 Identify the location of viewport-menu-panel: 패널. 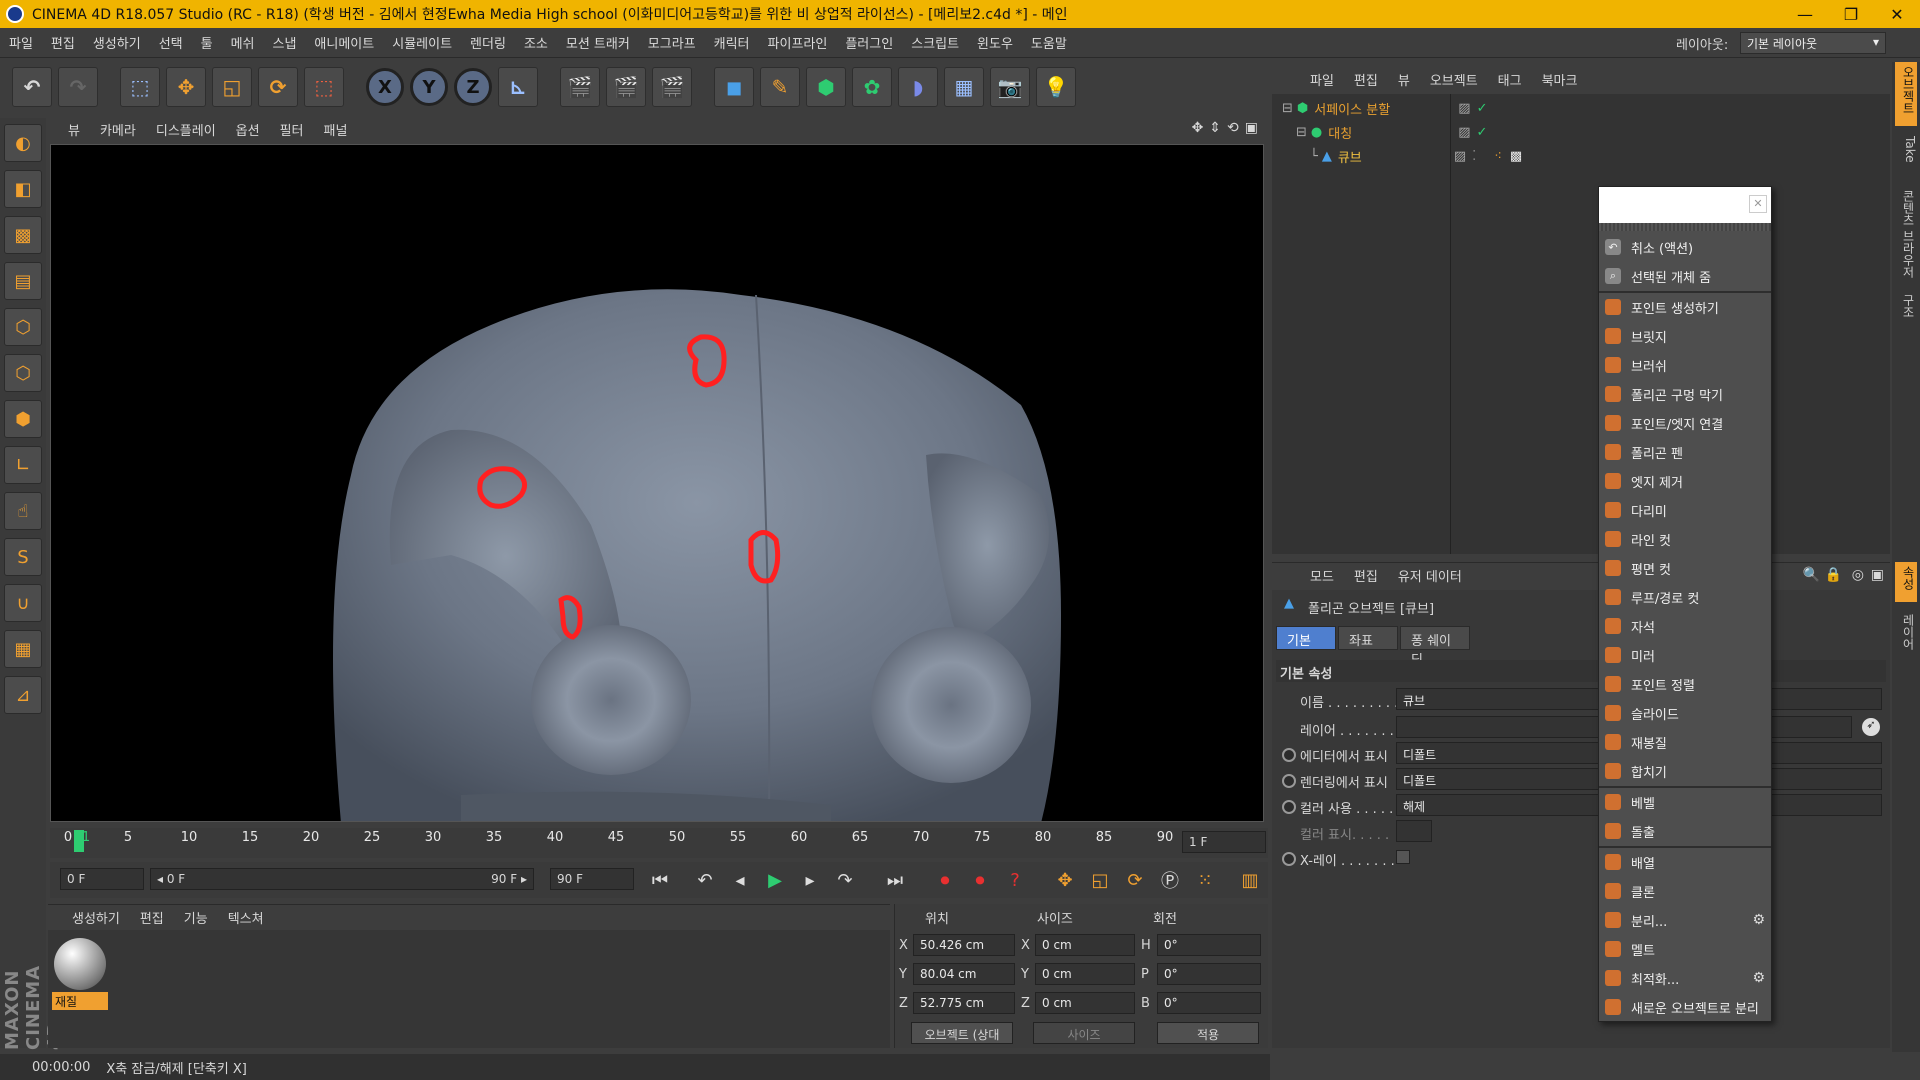
(336, 129).